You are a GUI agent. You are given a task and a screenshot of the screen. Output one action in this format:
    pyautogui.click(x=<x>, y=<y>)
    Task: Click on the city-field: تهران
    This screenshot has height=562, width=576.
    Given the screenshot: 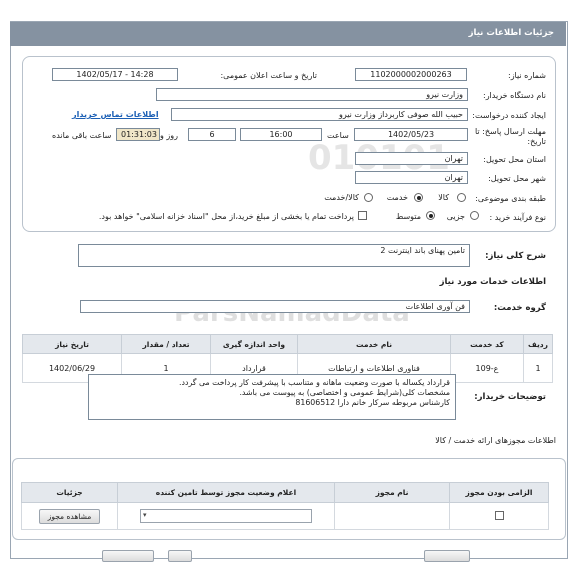 What is the action you would take?
    pyautogui.click(x=411, y=177)
    